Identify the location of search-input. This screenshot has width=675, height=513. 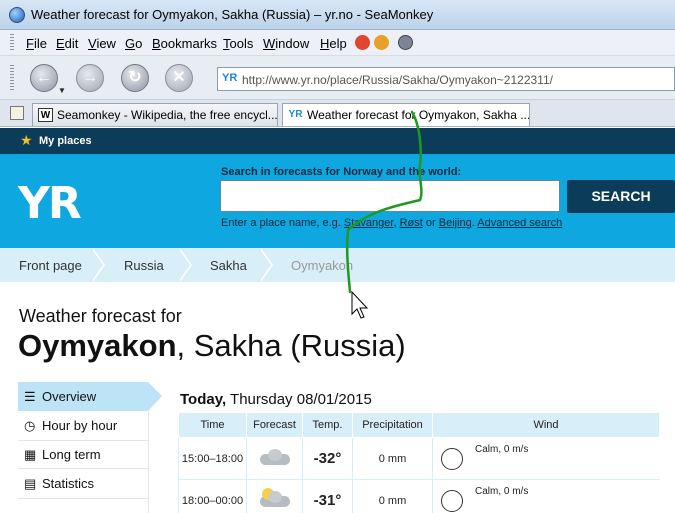
(390, 196).